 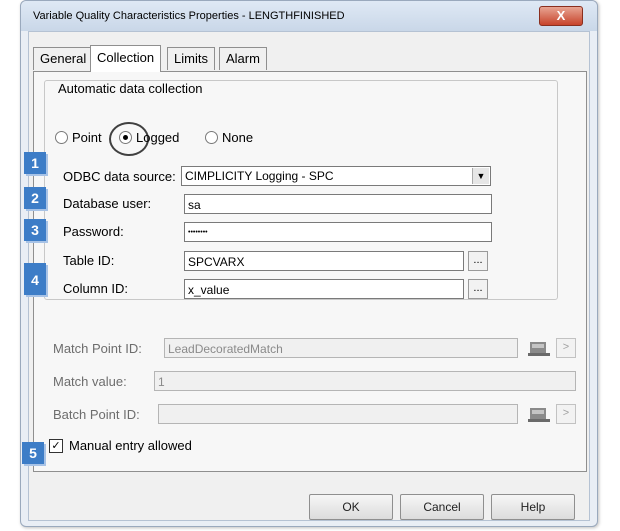 I want to click on radio-none-label: None, so click(x=238, y=137).